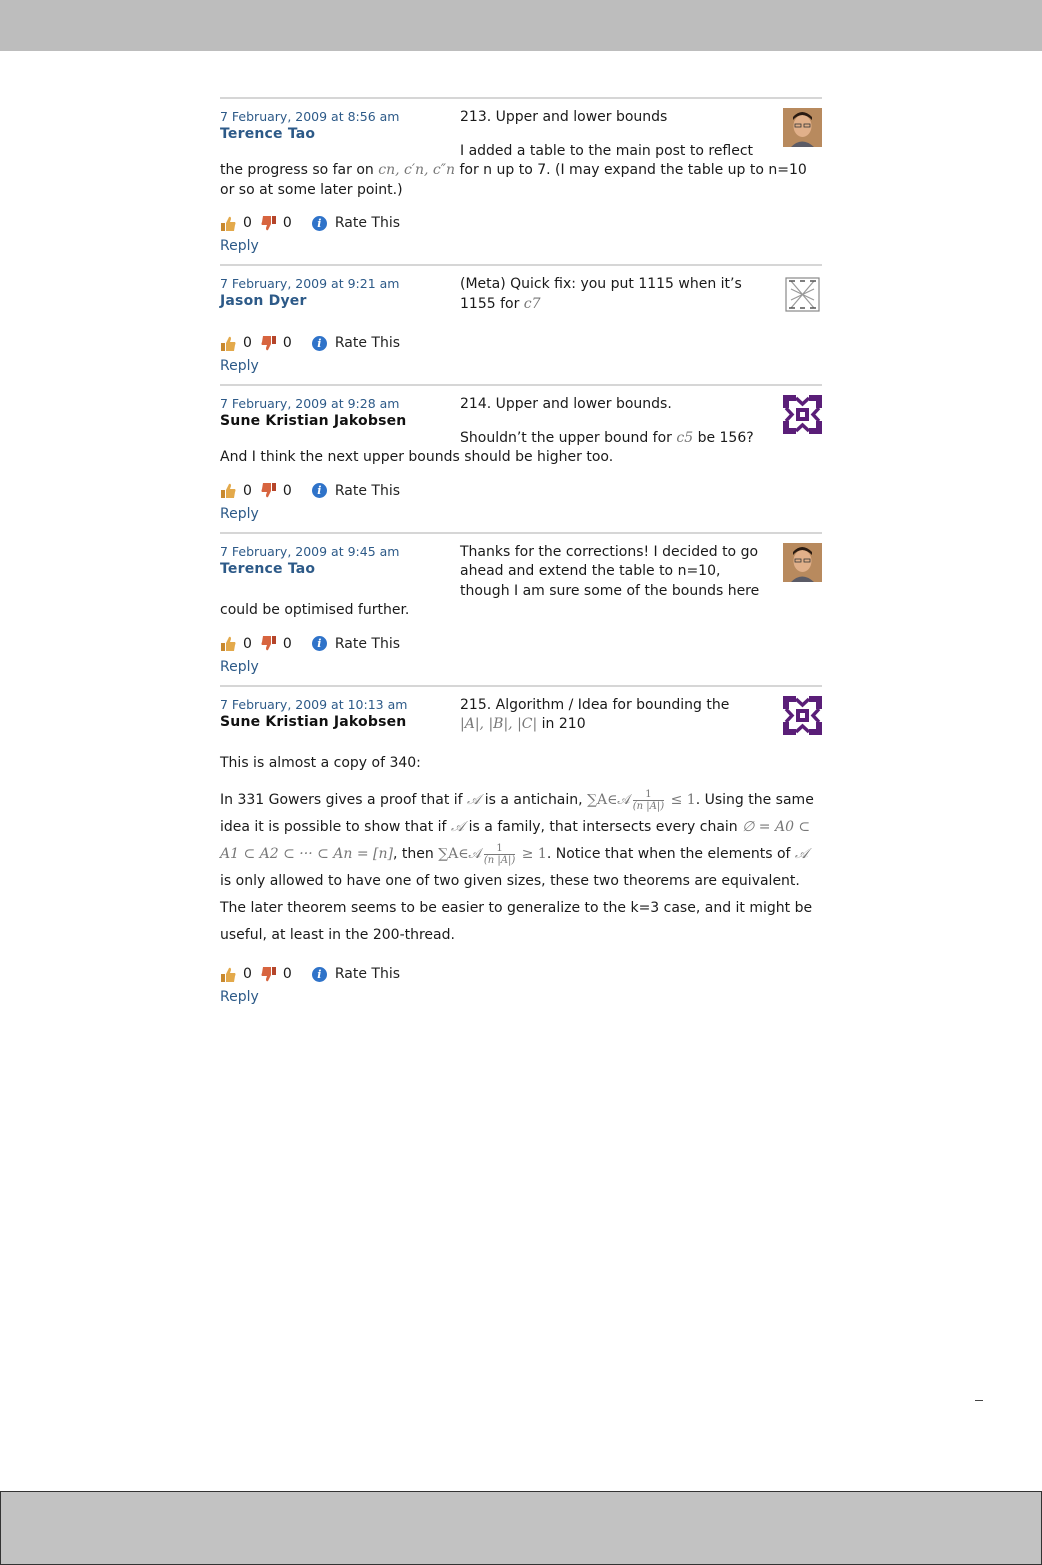 The height and width of the screenshot is (1565, 1042). I want to click on comment-title: 213. Upper and lower bounds, so click(564, 117).